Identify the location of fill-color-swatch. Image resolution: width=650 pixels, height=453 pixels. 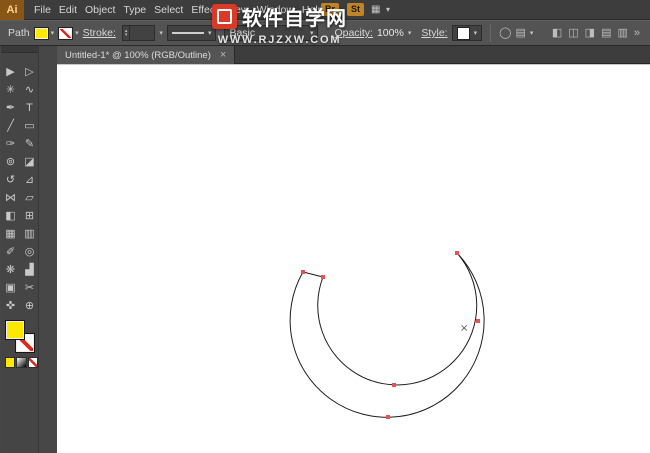
(41, 33).